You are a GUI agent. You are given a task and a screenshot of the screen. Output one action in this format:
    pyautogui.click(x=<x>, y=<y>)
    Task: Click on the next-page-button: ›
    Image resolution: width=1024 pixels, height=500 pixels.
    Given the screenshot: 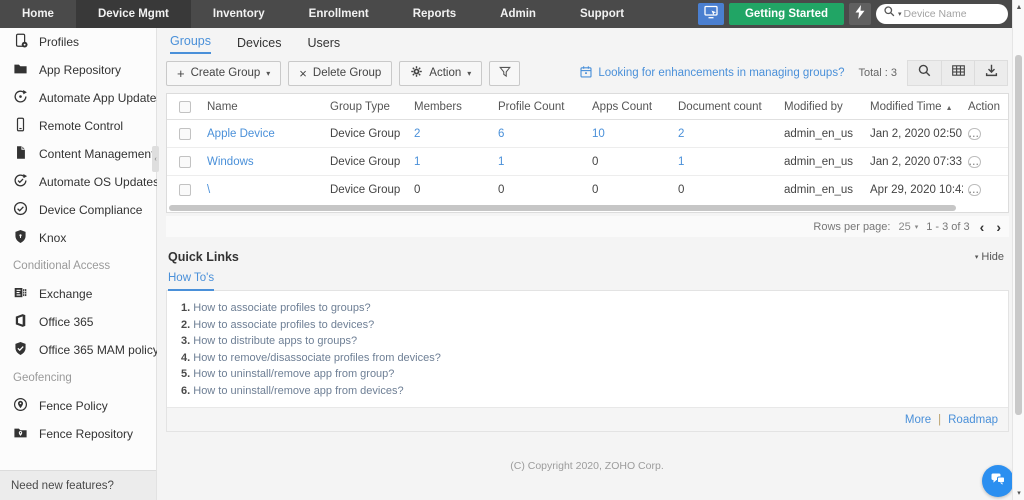 What is the action you would take?
    pyautogui.click(x=998, y=227)
    